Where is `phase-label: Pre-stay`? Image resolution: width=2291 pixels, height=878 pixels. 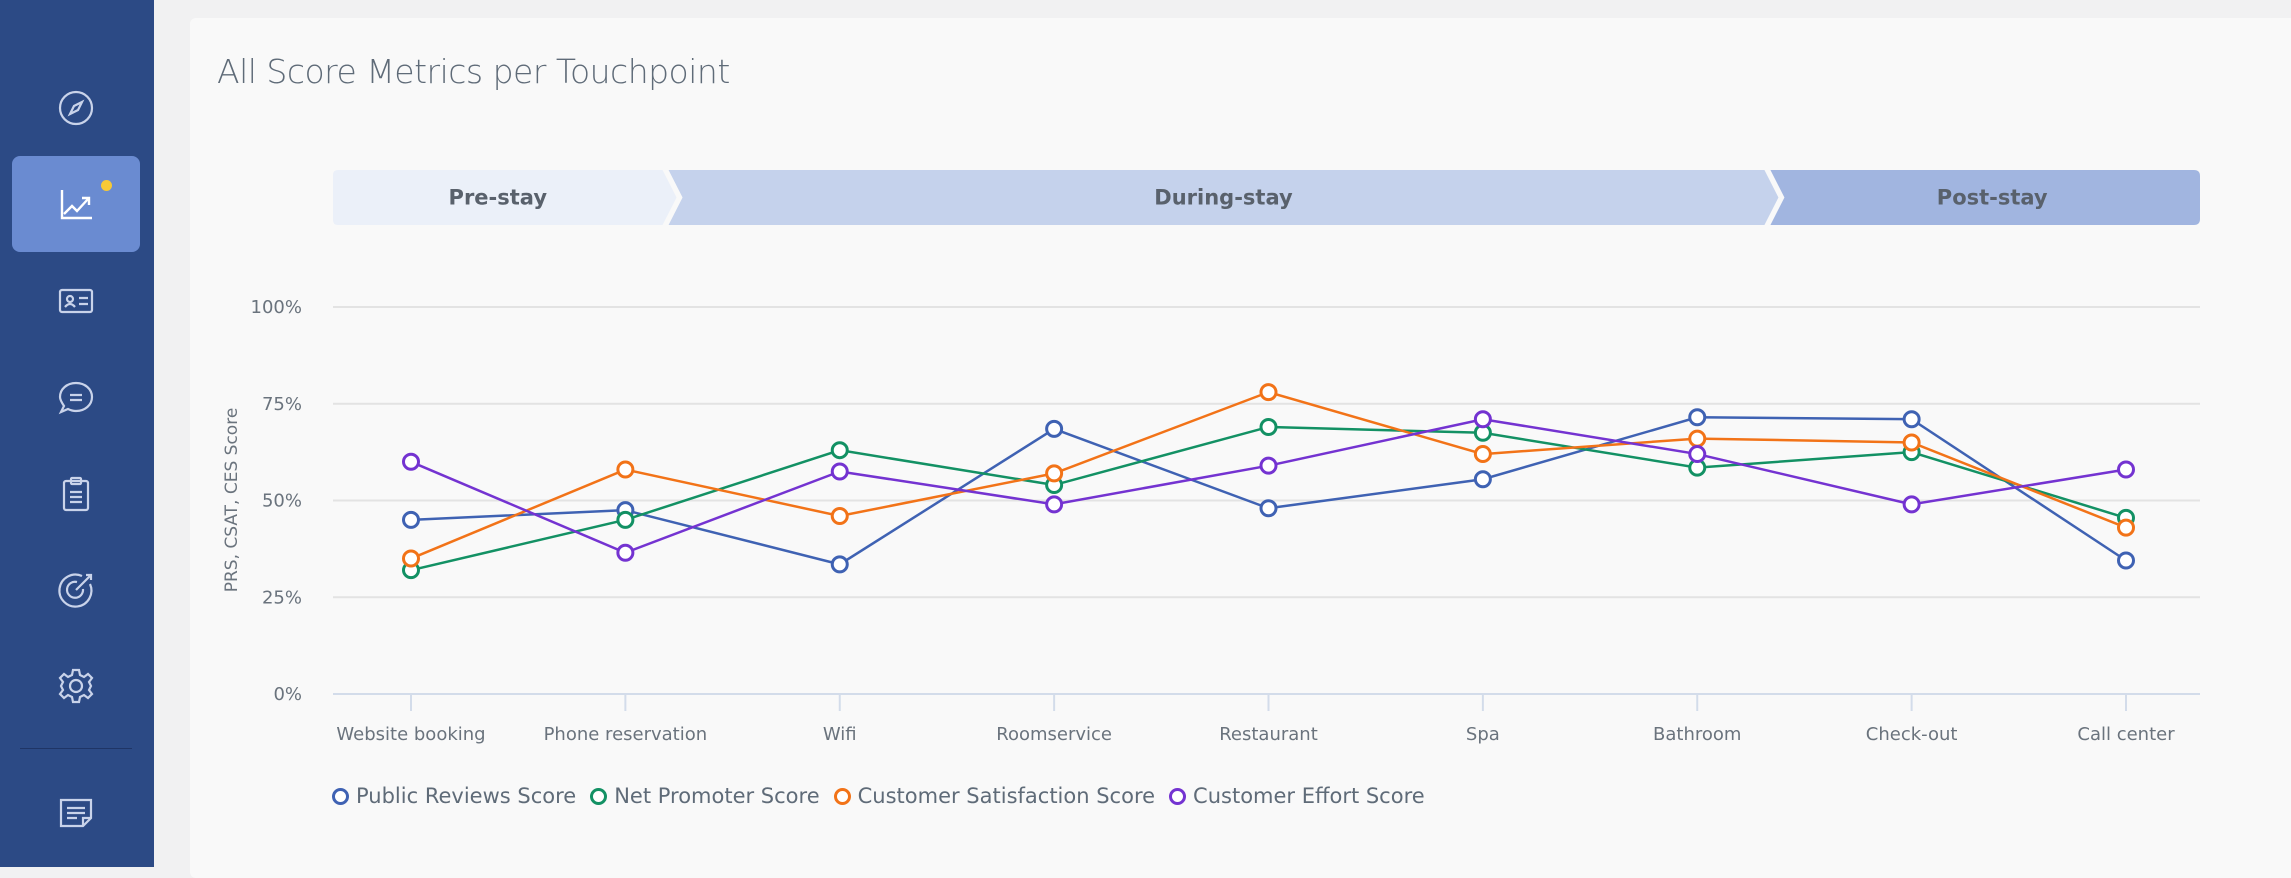 phase-label: Pre-stay is located at coordinates (498, 198).